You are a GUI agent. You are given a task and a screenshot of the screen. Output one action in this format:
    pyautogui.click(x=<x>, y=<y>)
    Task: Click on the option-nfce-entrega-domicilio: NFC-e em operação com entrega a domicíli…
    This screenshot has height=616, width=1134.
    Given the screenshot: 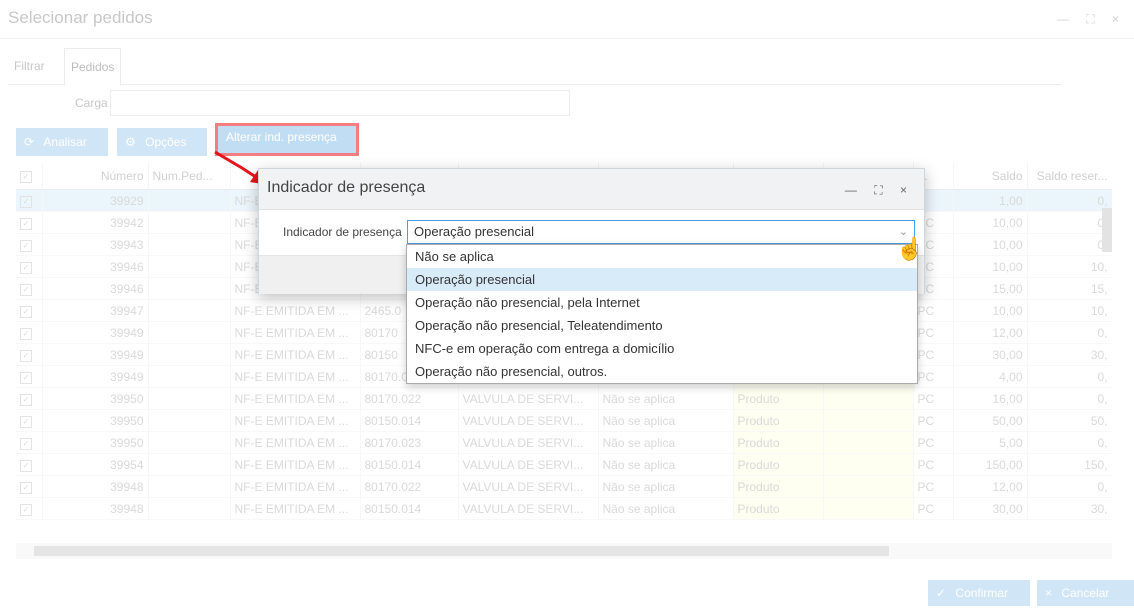 What is the action you would take?
    pyautogui.click(x=662, y=348)
    